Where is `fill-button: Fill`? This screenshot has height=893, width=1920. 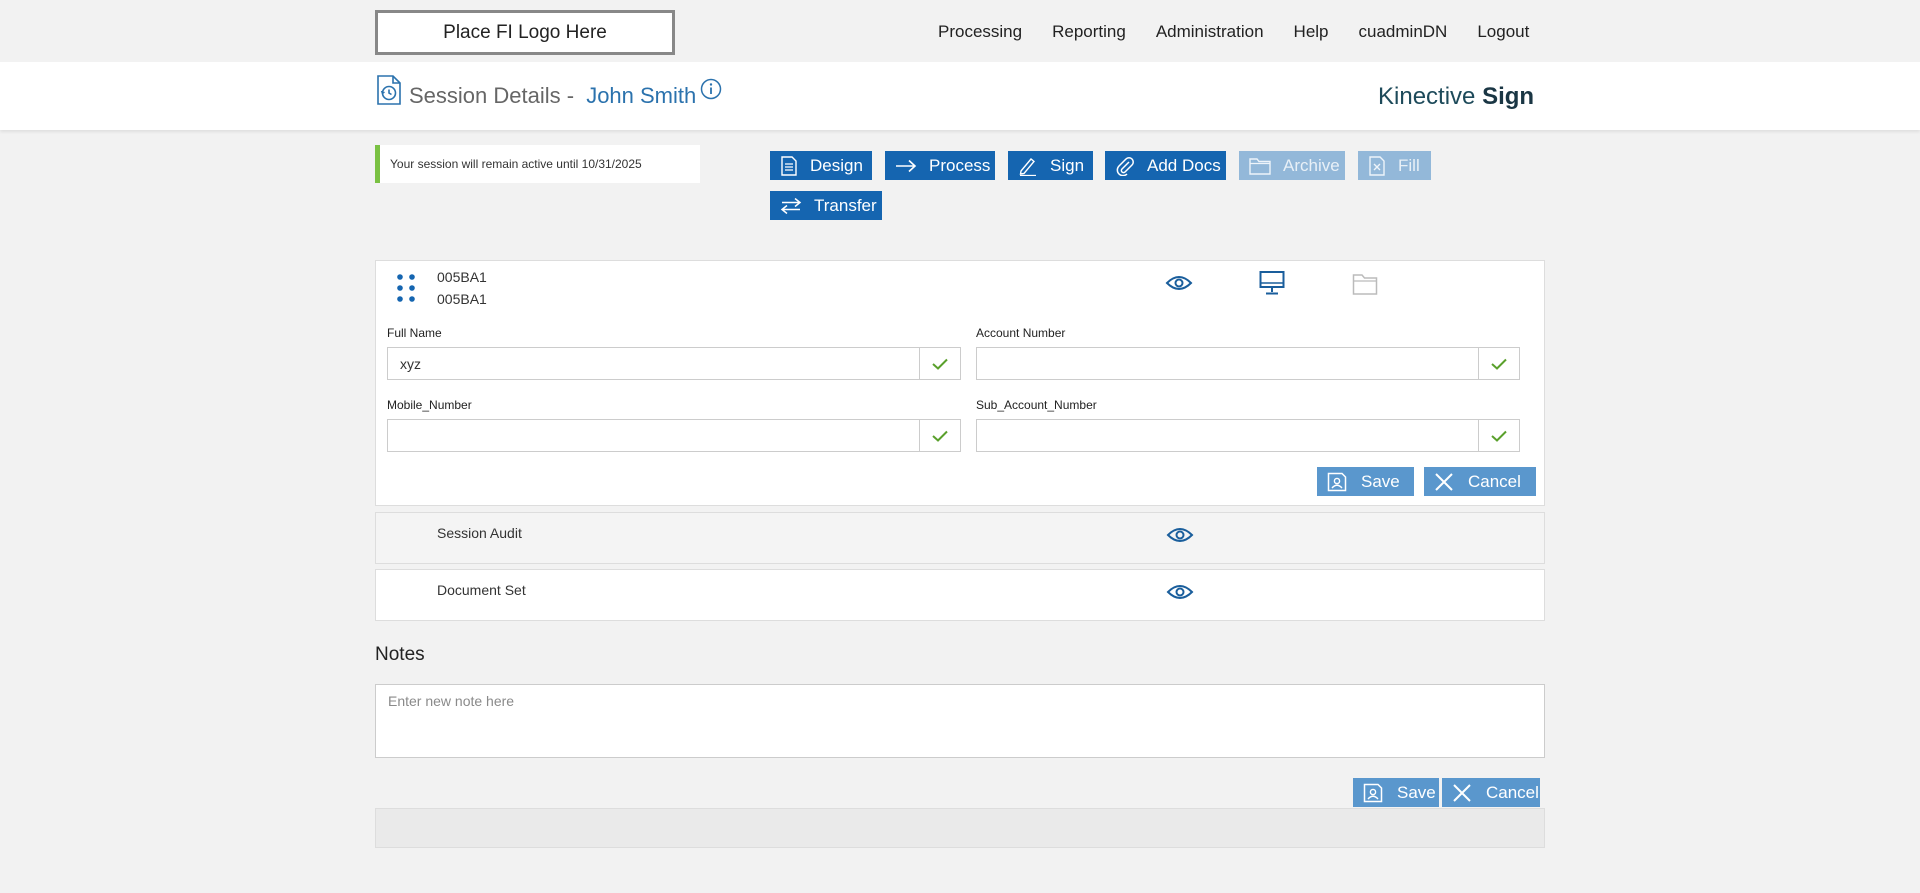 fill-button: Fill is located at coordinates (1394, 165).